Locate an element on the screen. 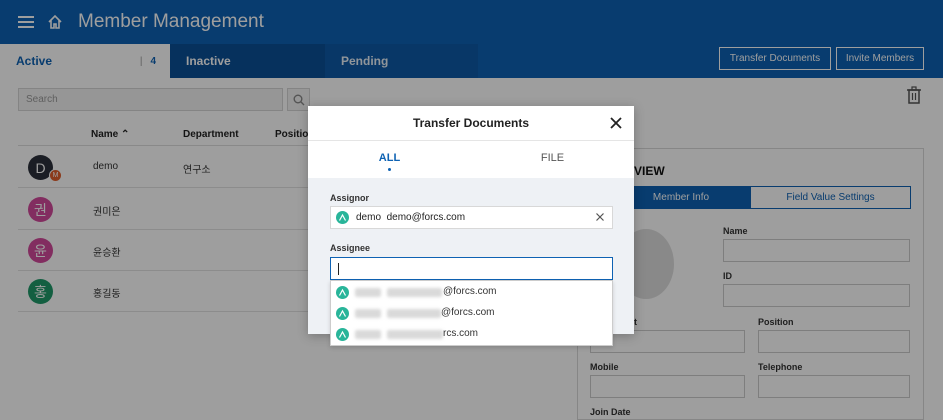 This screenshot has width=943, height=420. dialog-tabs: ALL FILE is located at coordinates (471, 159).